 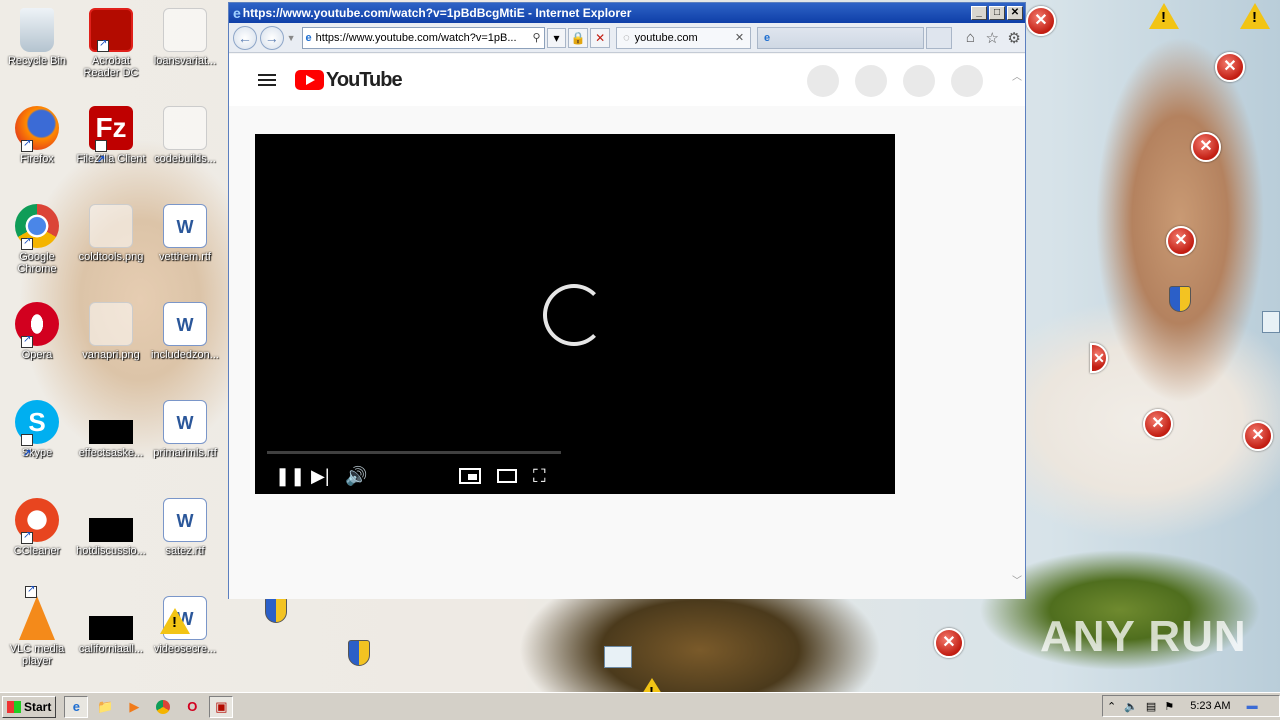 What do you see at coordinates (971, 37) in the screenshot?
I see `home-icon: ⌂` at bounding box center [971, 37].